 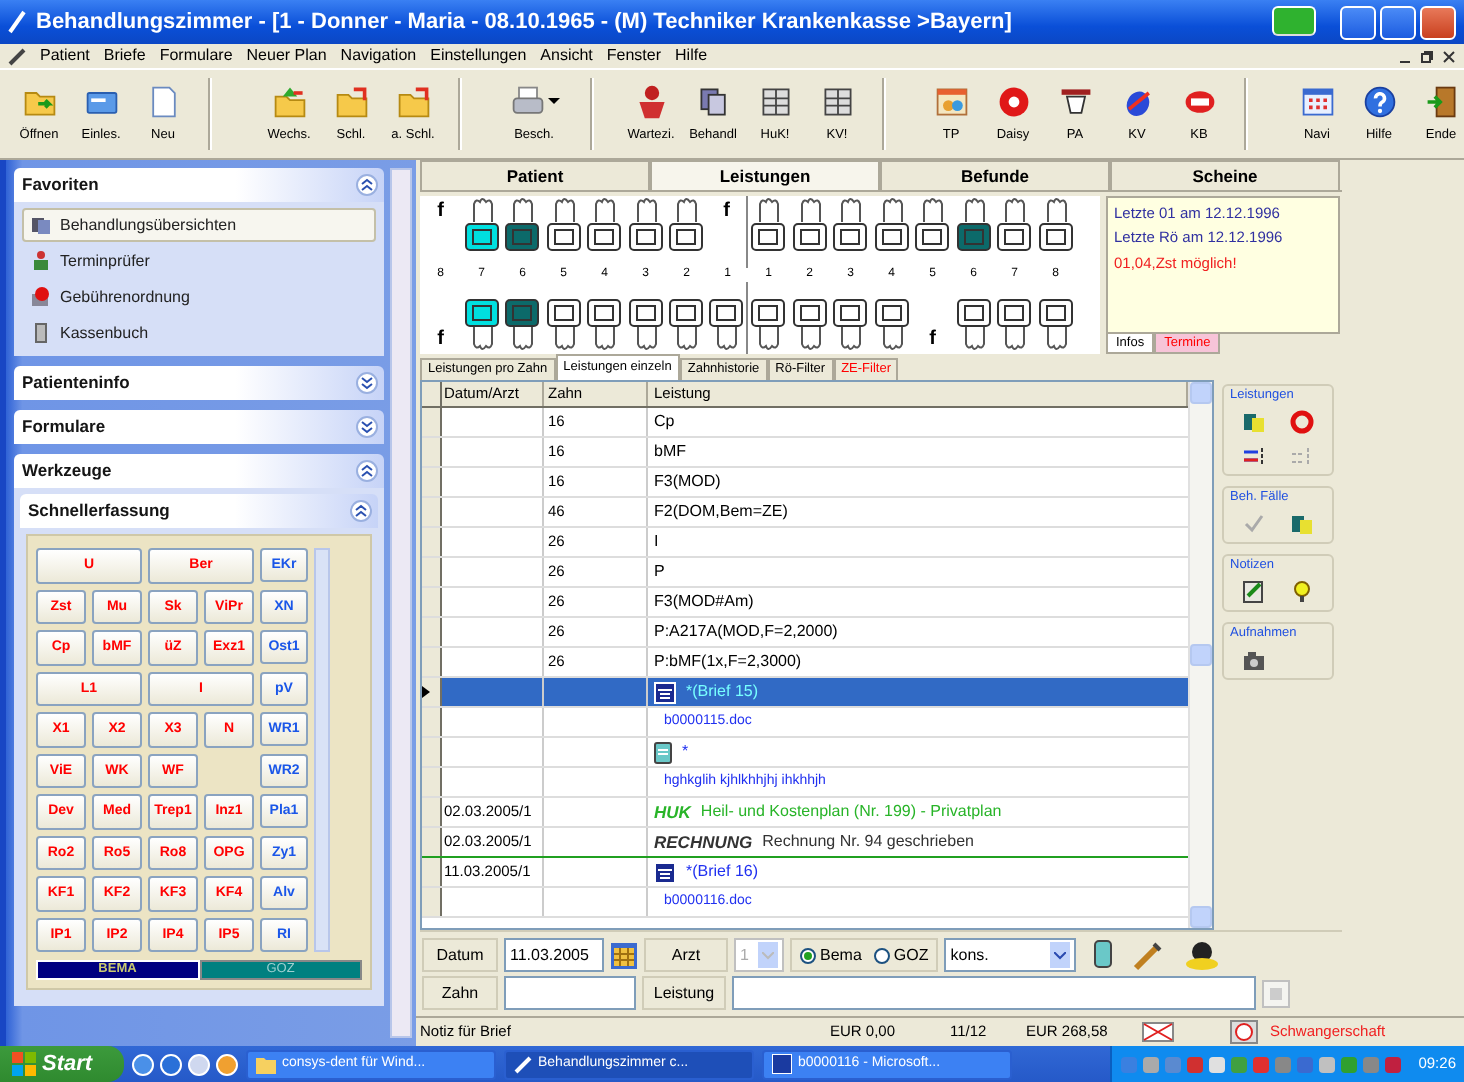 What do you see at coordinates (60, 185) in the screenshot?
I see `section-title: Favoriten` at bounding box center [60, 185].